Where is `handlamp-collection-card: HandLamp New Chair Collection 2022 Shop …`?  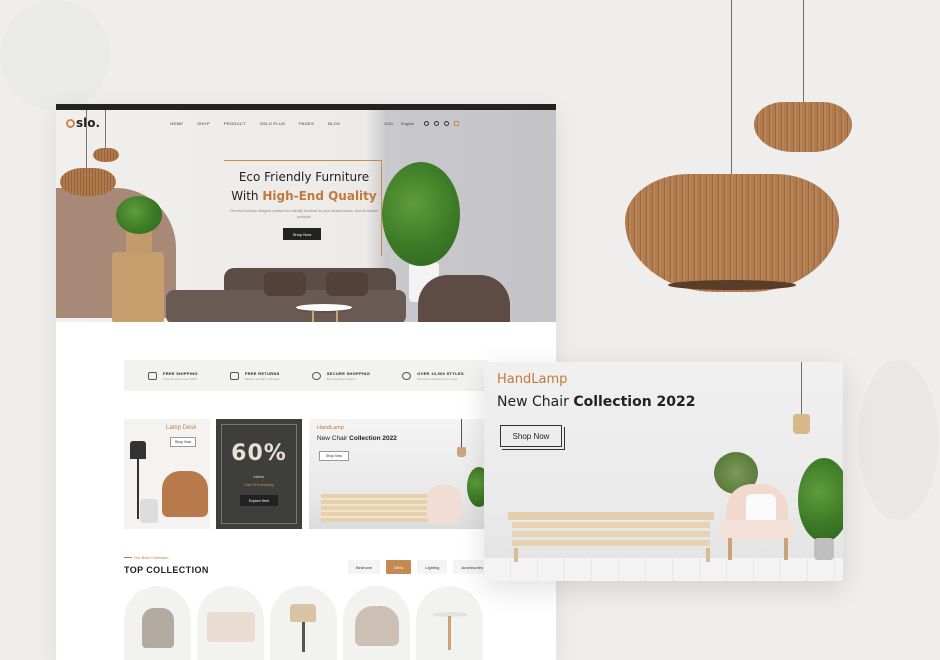 handlamp-collection-card: HandLamp New Chair Collection 2022 Shop … is located at coordinates (663, 471).